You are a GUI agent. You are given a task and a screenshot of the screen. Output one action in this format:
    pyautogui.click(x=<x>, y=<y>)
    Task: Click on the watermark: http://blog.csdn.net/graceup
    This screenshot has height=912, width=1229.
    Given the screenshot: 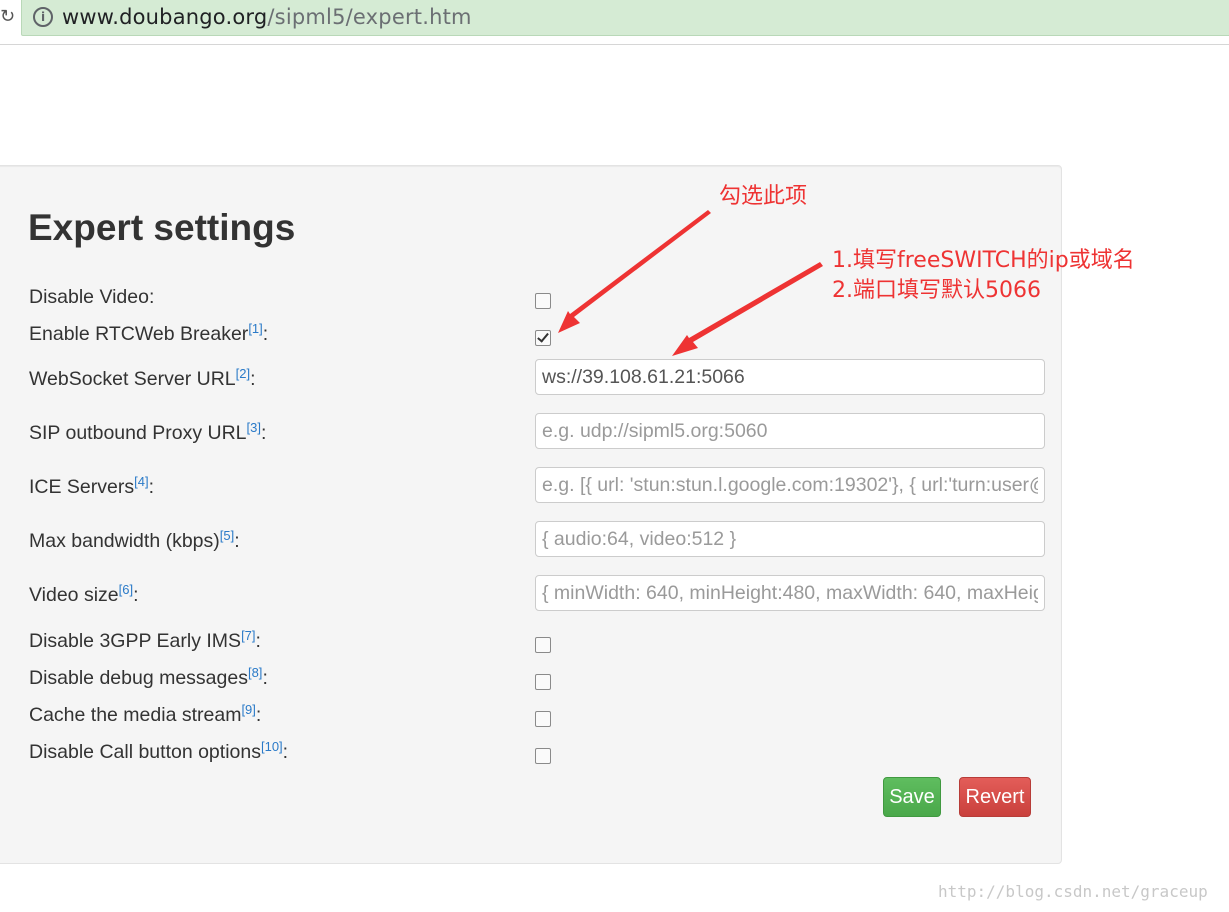 What is the action you would take?
    pyautogui.click(x=1073, y=891)
    